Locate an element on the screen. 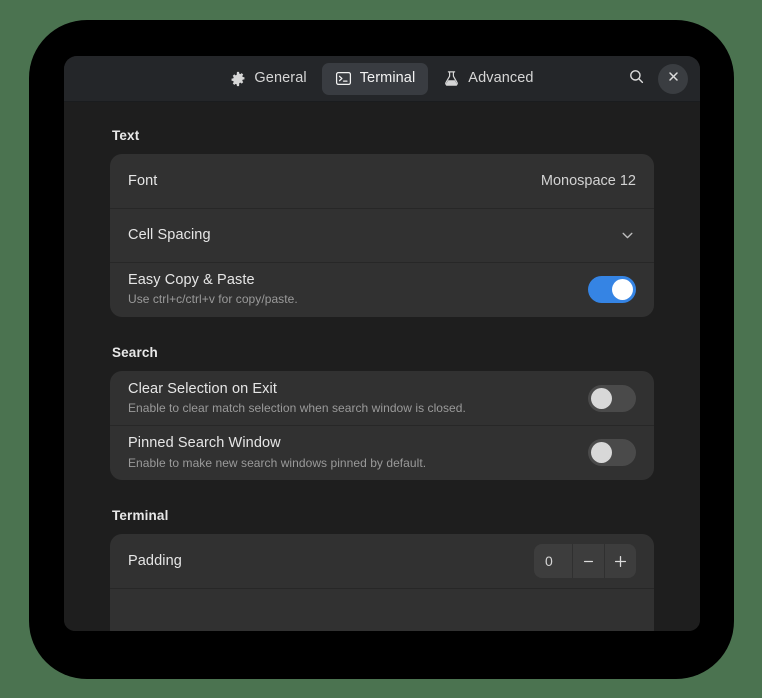 The width and height of the screenshot is (762, 698). minus-icon is located at coordinates (588, 561).